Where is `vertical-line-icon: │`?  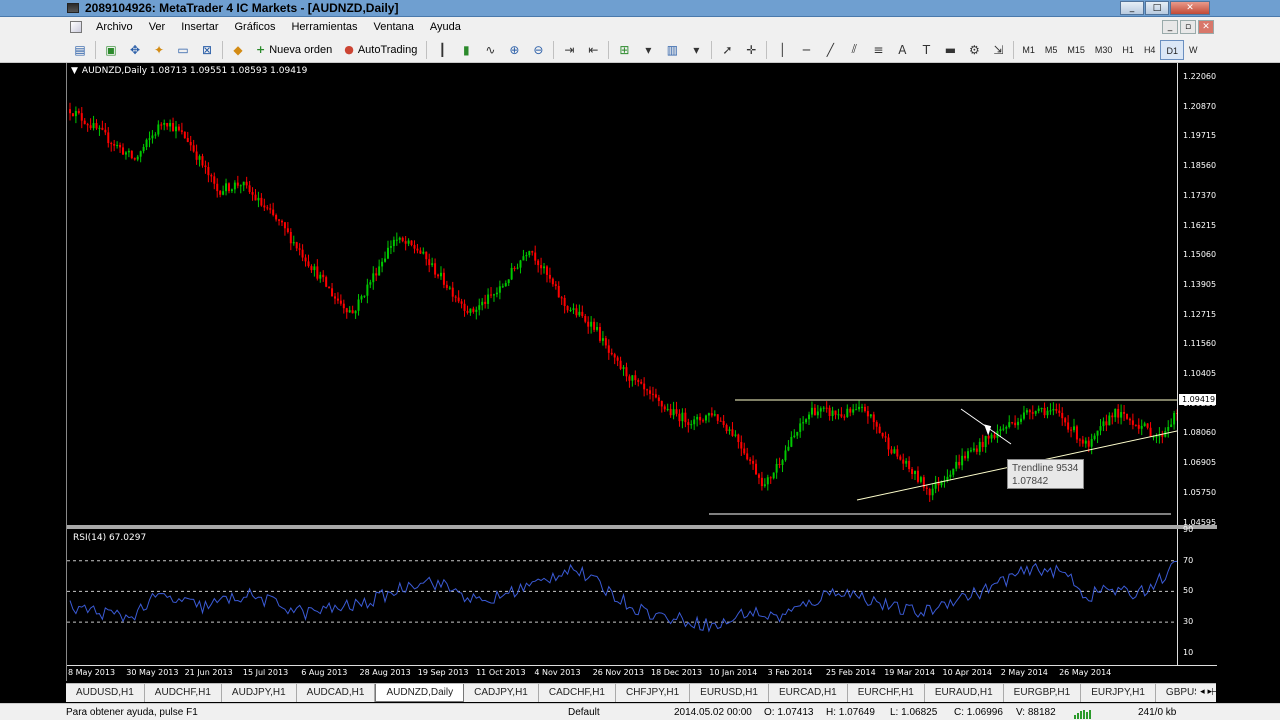
vertical-line-icon: │ is located at coordinates (782, 50).